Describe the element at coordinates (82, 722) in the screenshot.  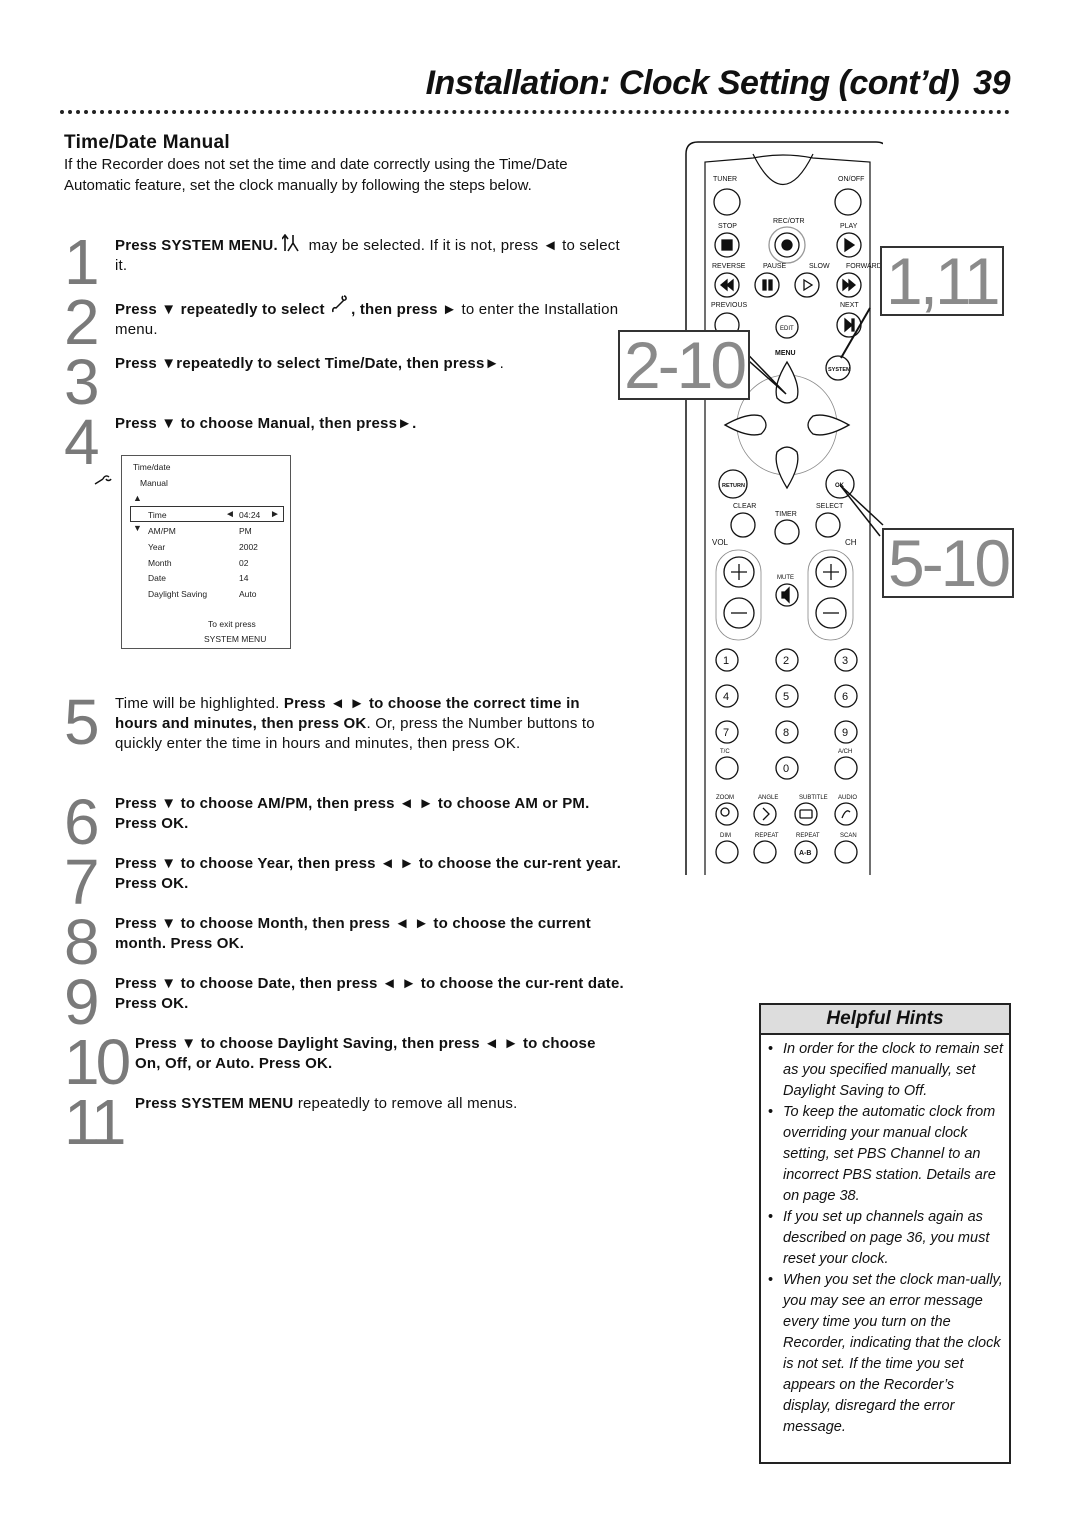
I see `step-number: 5` at that location.